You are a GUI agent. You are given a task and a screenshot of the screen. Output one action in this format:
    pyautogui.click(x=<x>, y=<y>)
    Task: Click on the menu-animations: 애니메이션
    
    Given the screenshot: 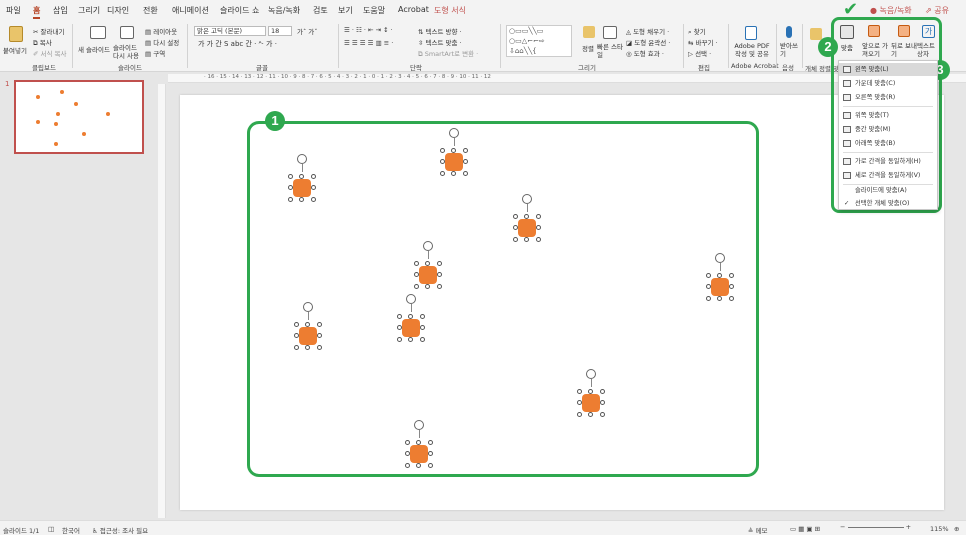 What is the action you would take?
    pyautogui.click(x=190, y=10)
    